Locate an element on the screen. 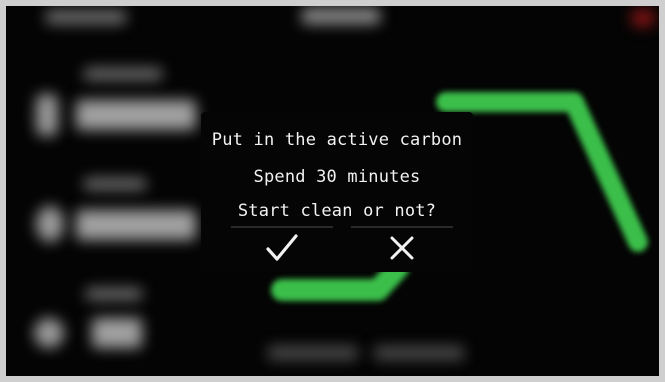 The image size is (665, 382). dialog-line-carbon: Put in the active carbon is located at coordinates (337, 140).